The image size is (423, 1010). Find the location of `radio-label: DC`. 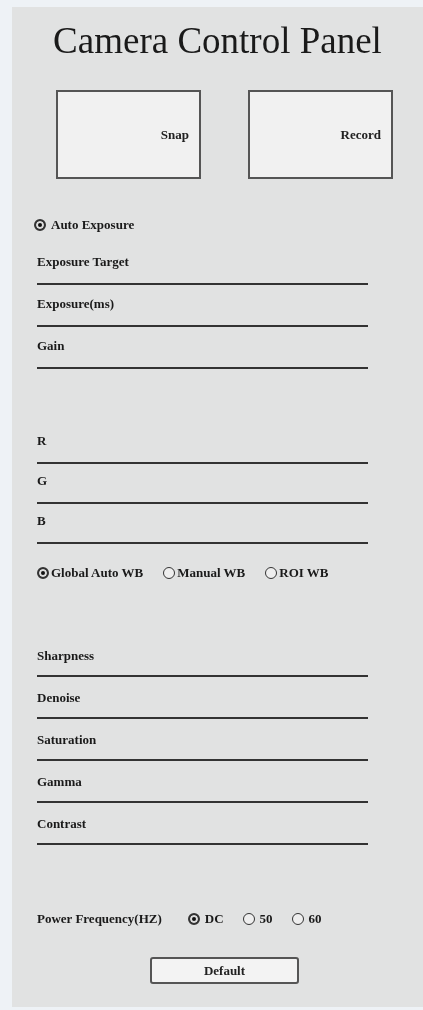

radio-label: DC is located at coordinates (214, 919).